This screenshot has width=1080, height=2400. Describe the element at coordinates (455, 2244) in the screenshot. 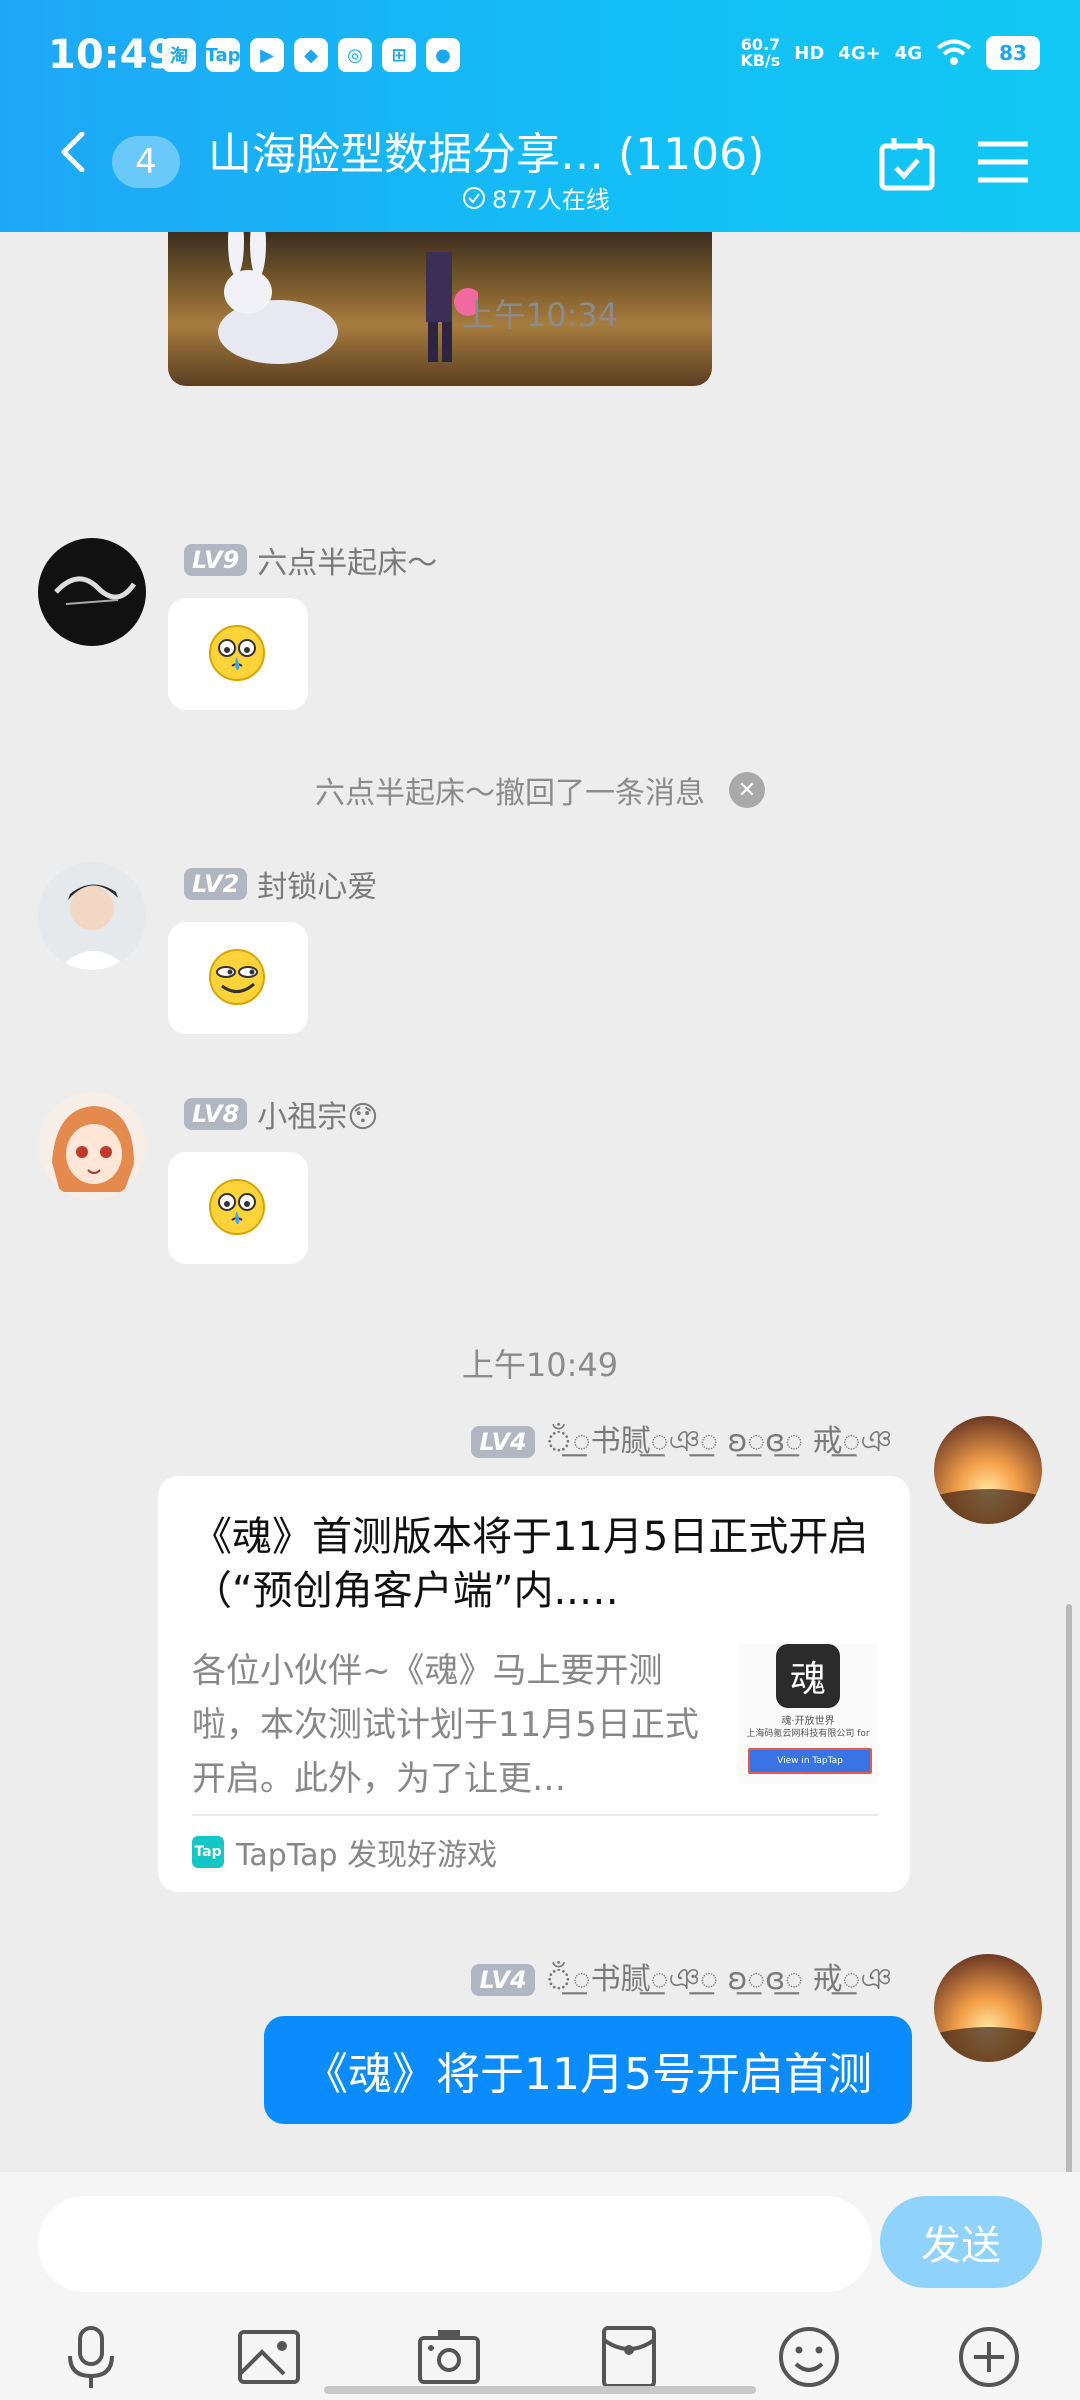

I see `message-input` at that location.